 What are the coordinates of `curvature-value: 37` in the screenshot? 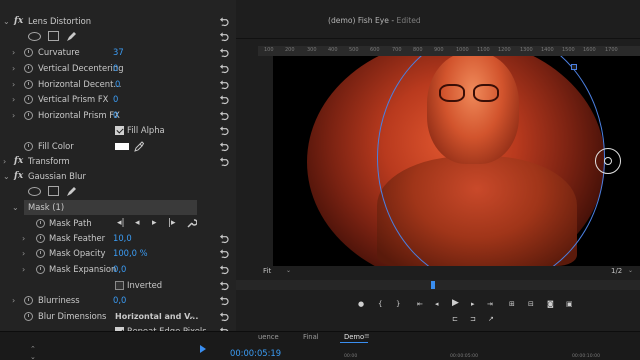 It's located at (118, 52).